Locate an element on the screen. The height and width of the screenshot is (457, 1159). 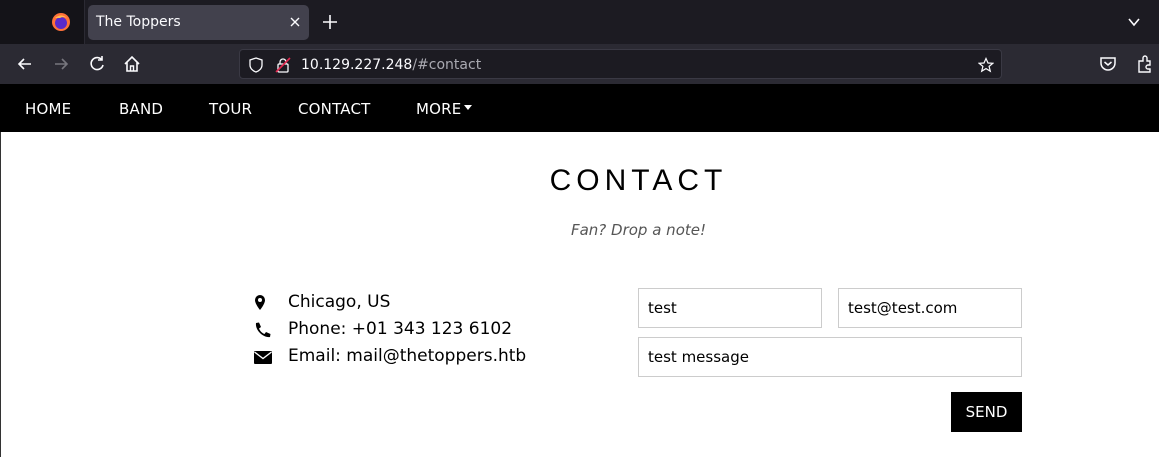
bookmark-star-icon is located at coordinates (986, 65).